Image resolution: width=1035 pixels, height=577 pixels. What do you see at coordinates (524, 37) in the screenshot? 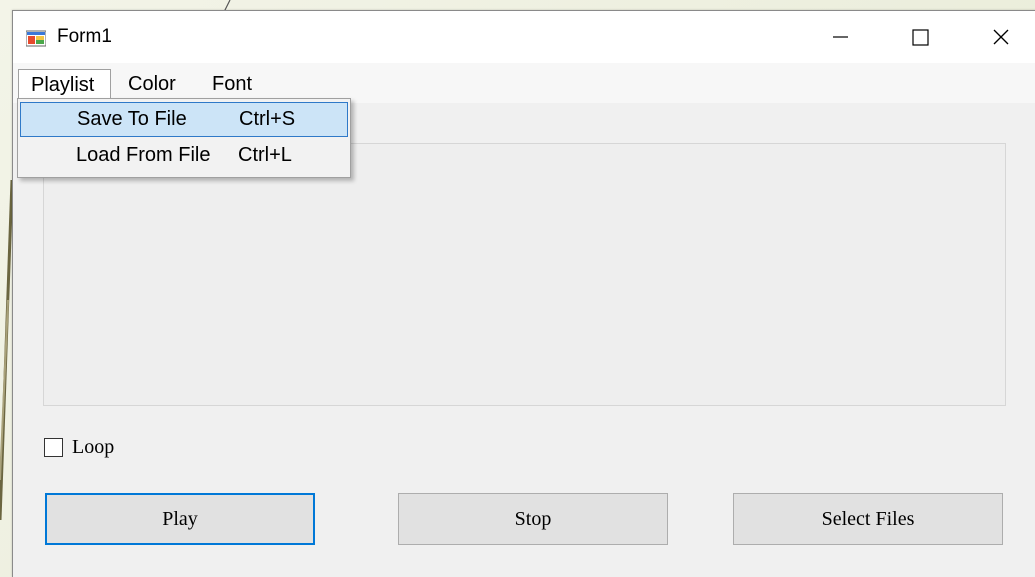
I see `title-bar: Form1` at bounding box center [524, 37].